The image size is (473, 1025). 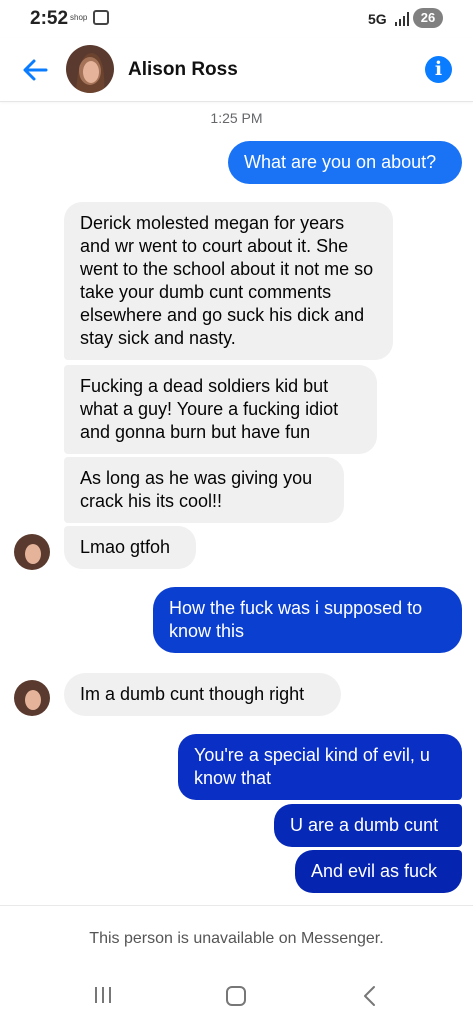 What do you see at coordinates (90, 69) in the screenshot?
I see `contact-avatar` at bounding box center [90, 69].